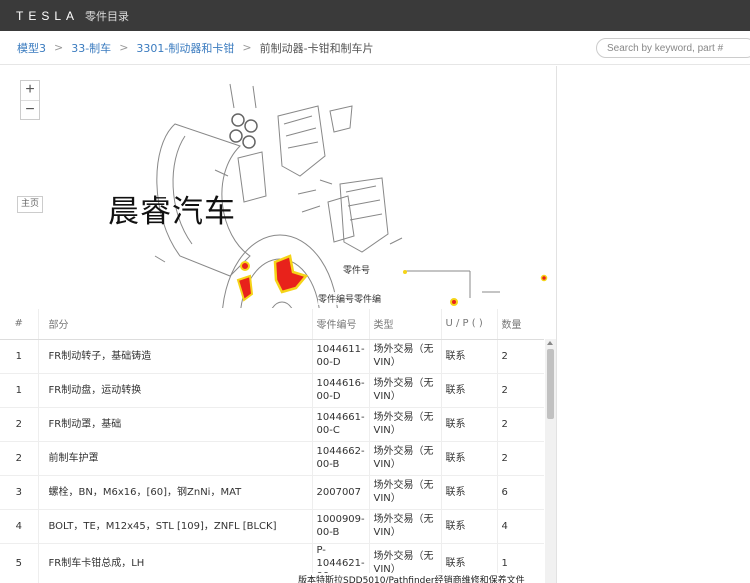 Image resolution: width=750 pixels, height=583 pixels. What do you see at coordinates (174, 390) in the screenshot?
I see `row-description: FR制动盘，运动转换` at bounding box center [174, 390].